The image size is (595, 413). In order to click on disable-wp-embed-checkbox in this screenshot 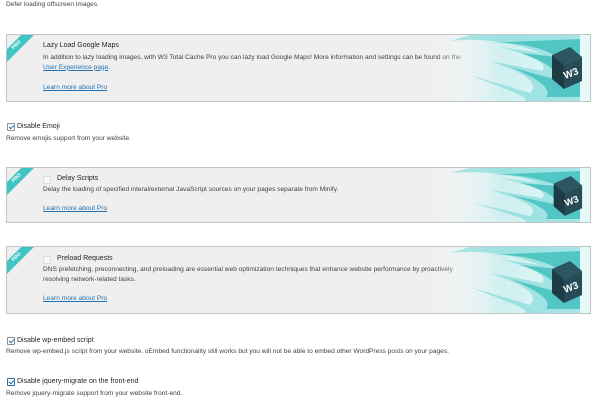, I will do `click(11, 341)`.